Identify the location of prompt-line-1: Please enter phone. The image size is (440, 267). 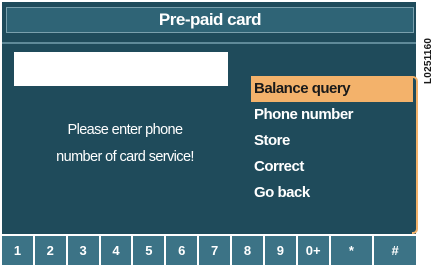
(125, 130).